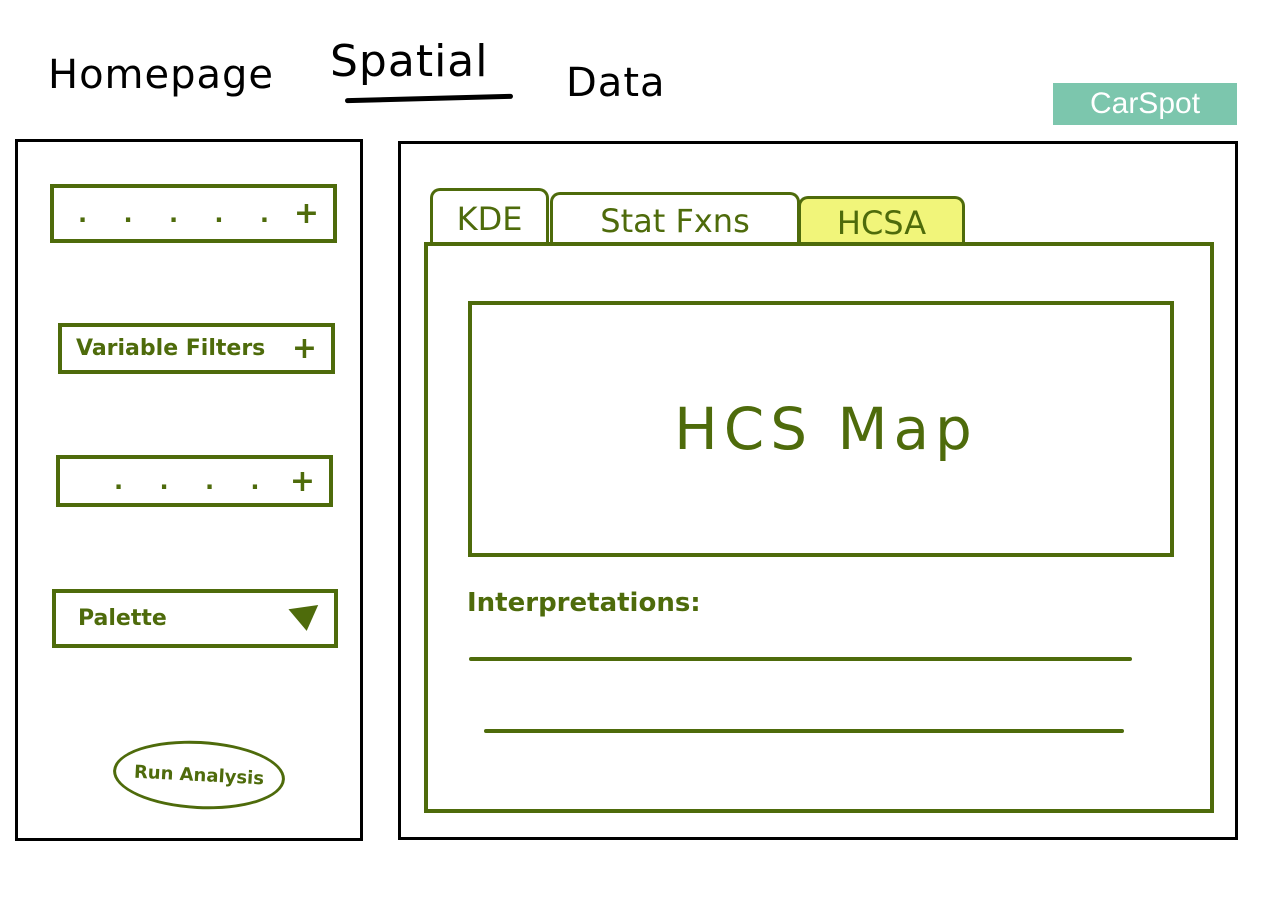 Image resolution: width=1280 pixels, height=905 pixels. What do you see at coordinates (881, 221) in the screenshot?
I see `tab-hcsa: HCSA` at bounding box center [881, 221].